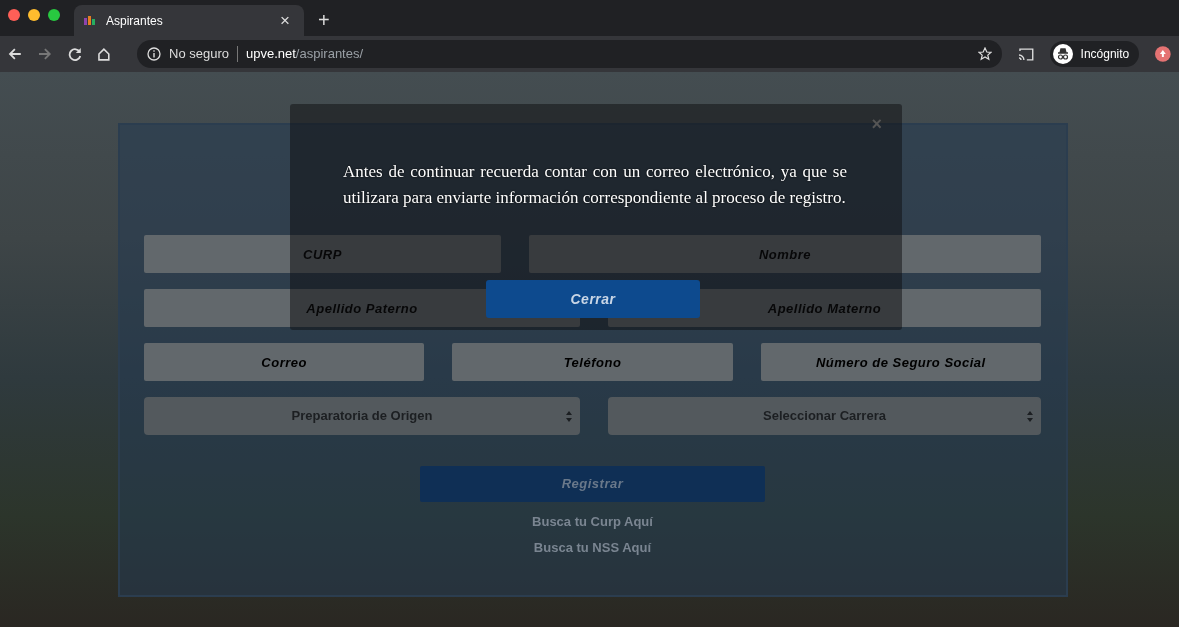 The height and width of the screenshot is (627, 1179). What do you see at coordinates (135, 21) in the screenshot?
I see `tab-title: Aspirantes` at bounding box center [135, 21].